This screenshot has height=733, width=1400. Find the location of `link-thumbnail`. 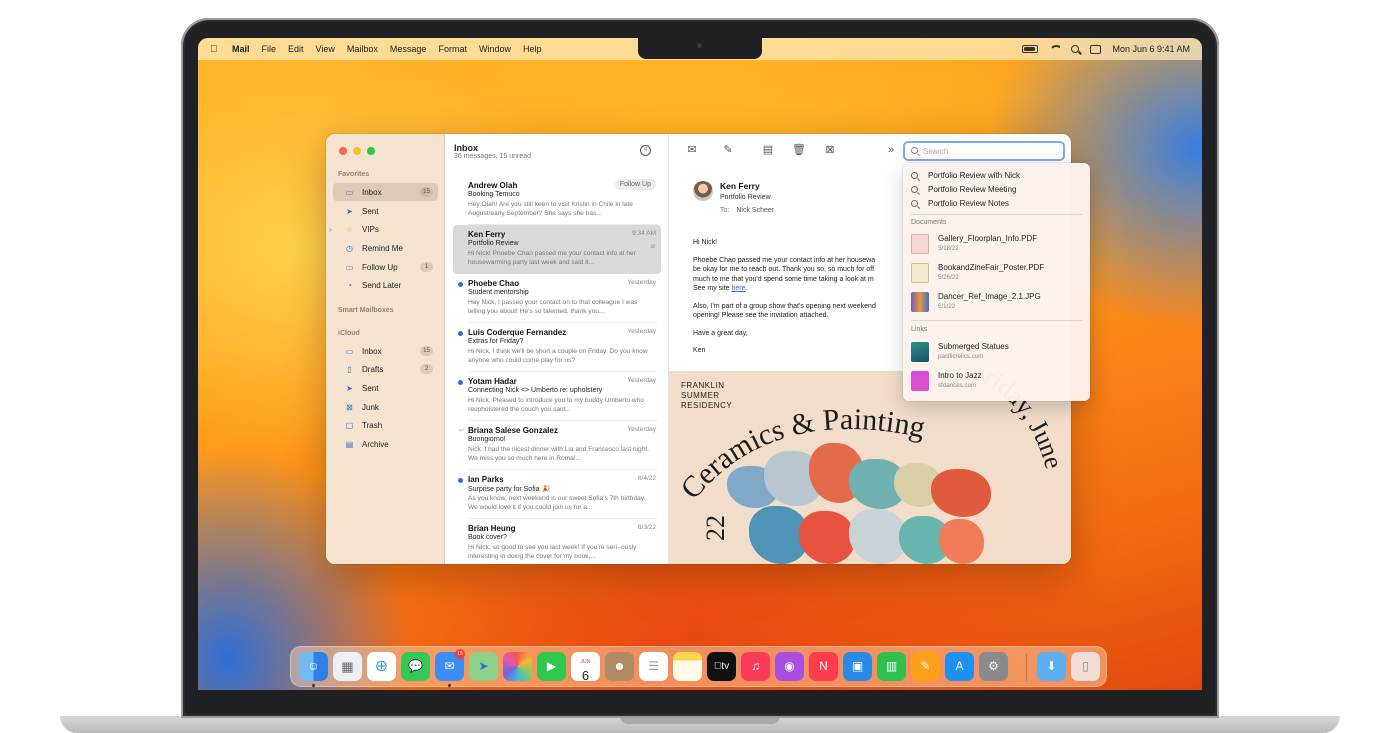

link-thumbnail is located at coordinates (920, 381).